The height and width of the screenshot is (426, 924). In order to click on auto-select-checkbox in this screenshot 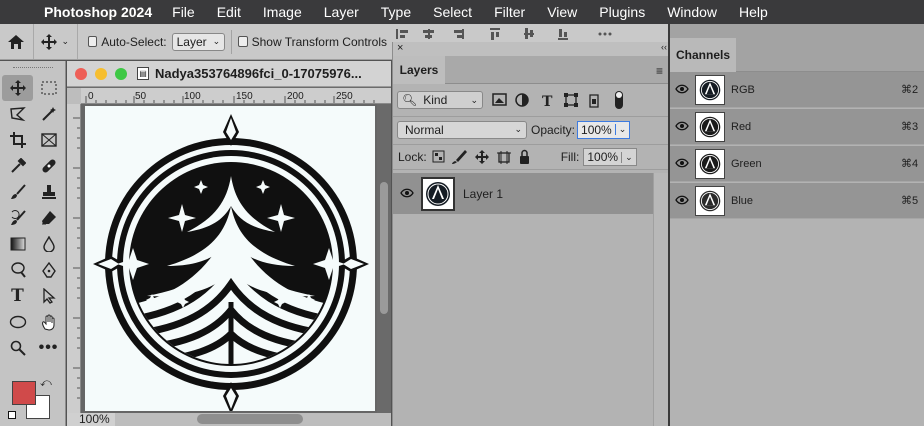, I will do `click(92, 41)`.